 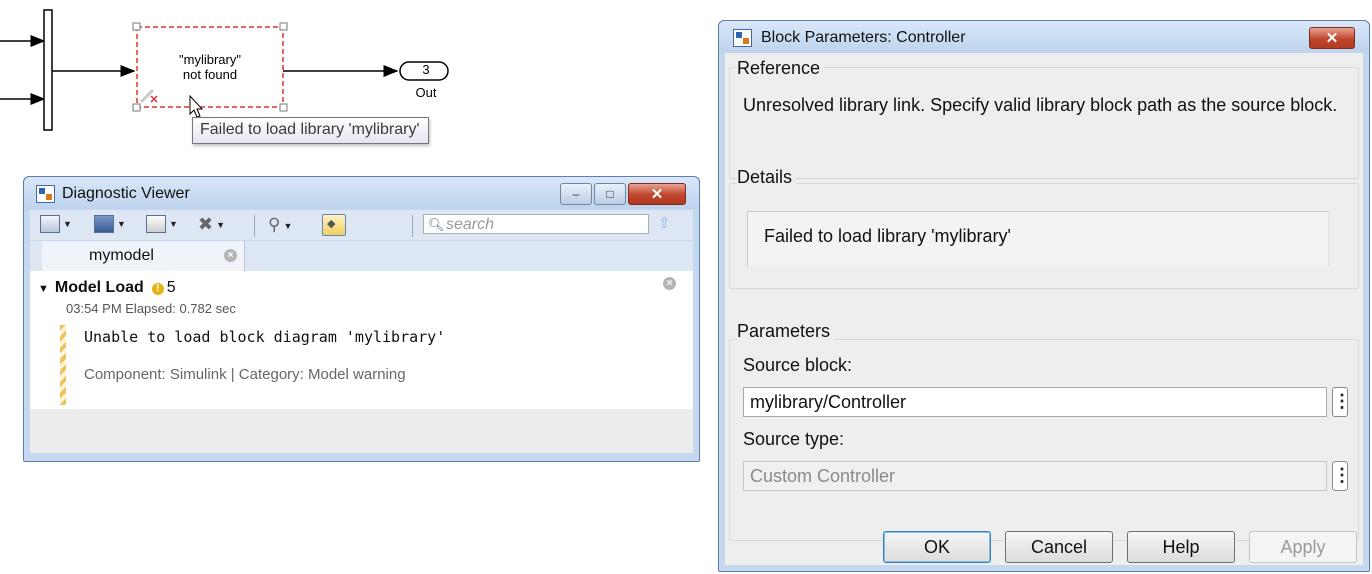 What do you see at coordinates (781, 68) in the screenshot?
I see `reference-label: Reference` at bounding box center [781, 68].